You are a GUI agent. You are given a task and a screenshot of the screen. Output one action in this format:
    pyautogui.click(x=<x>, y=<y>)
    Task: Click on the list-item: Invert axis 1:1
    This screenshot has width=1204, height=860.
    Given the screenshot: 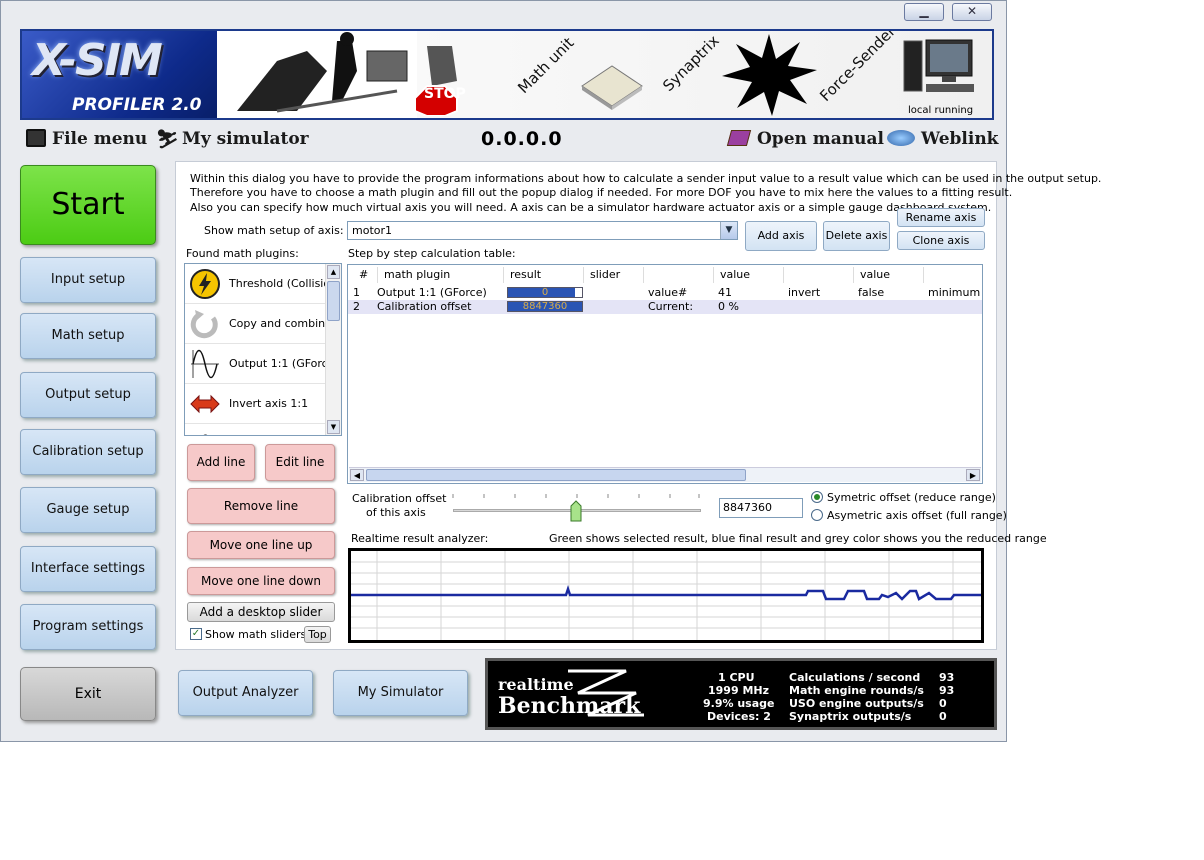 What is the action you would take?
    pyautogui.click(x=255, y=404)
    